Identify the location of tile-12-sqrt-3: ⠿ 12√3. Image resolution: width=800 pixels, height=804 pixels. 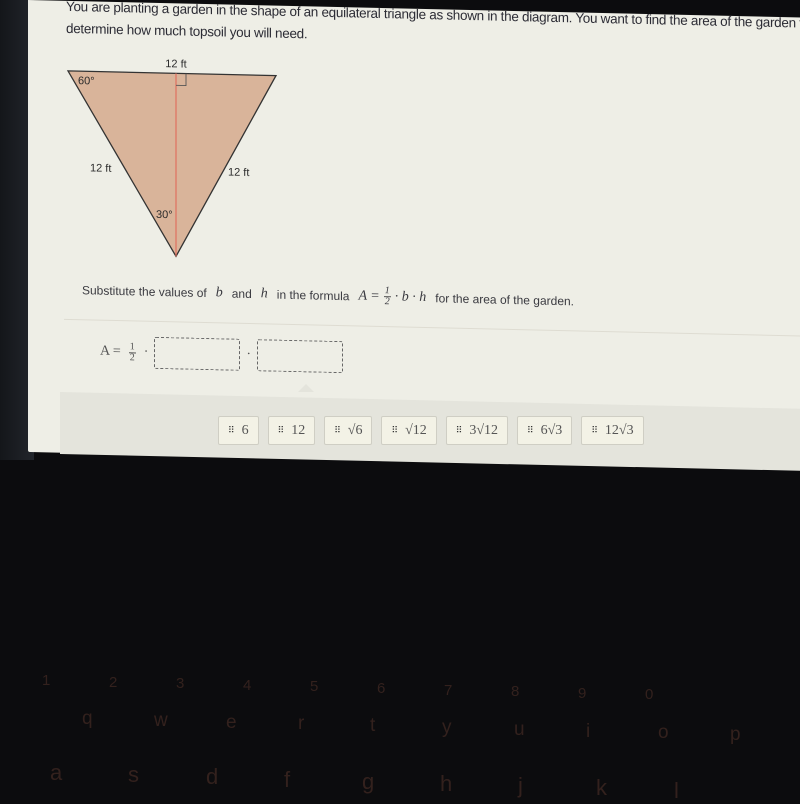
(612, 430).